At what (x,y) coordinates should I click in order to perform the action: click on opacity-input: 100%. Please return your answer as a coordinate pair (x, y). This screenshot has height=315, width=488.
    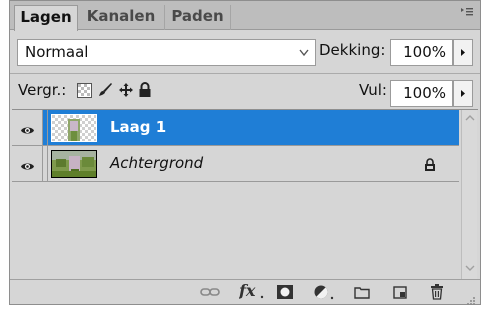
    Looking at the image, I should click on (421, 52).